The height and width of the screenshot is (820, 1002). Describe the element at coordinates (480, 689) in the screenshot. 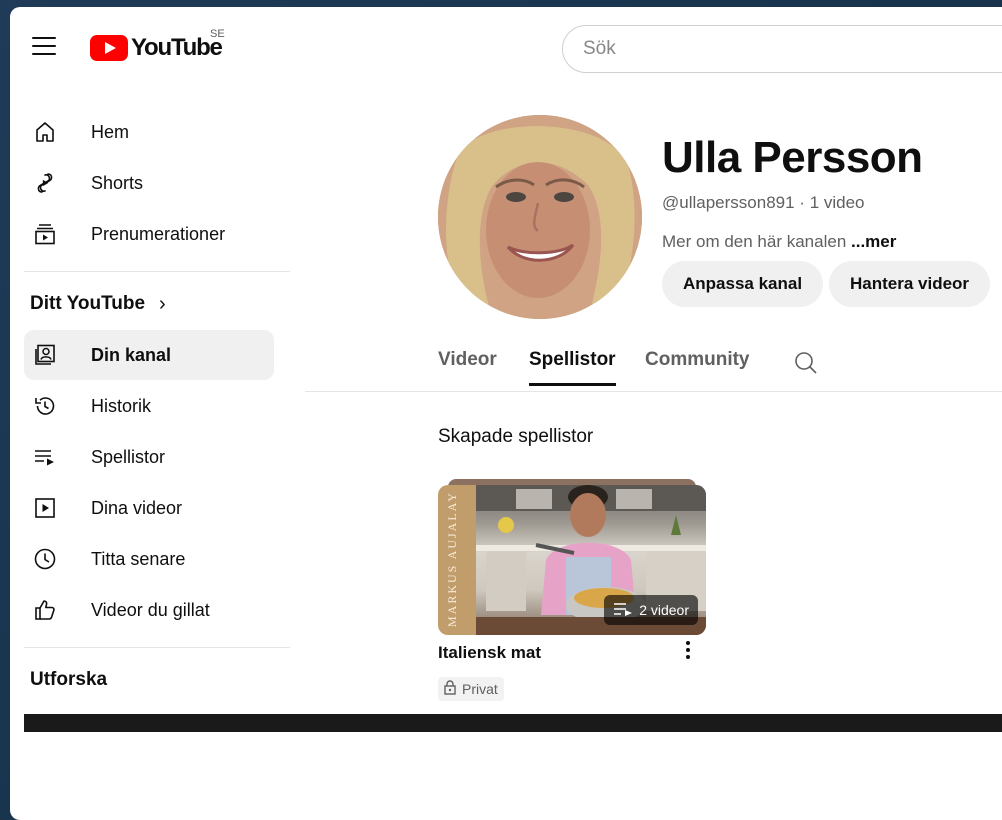

I see `privacy-label: Privat` at that location.